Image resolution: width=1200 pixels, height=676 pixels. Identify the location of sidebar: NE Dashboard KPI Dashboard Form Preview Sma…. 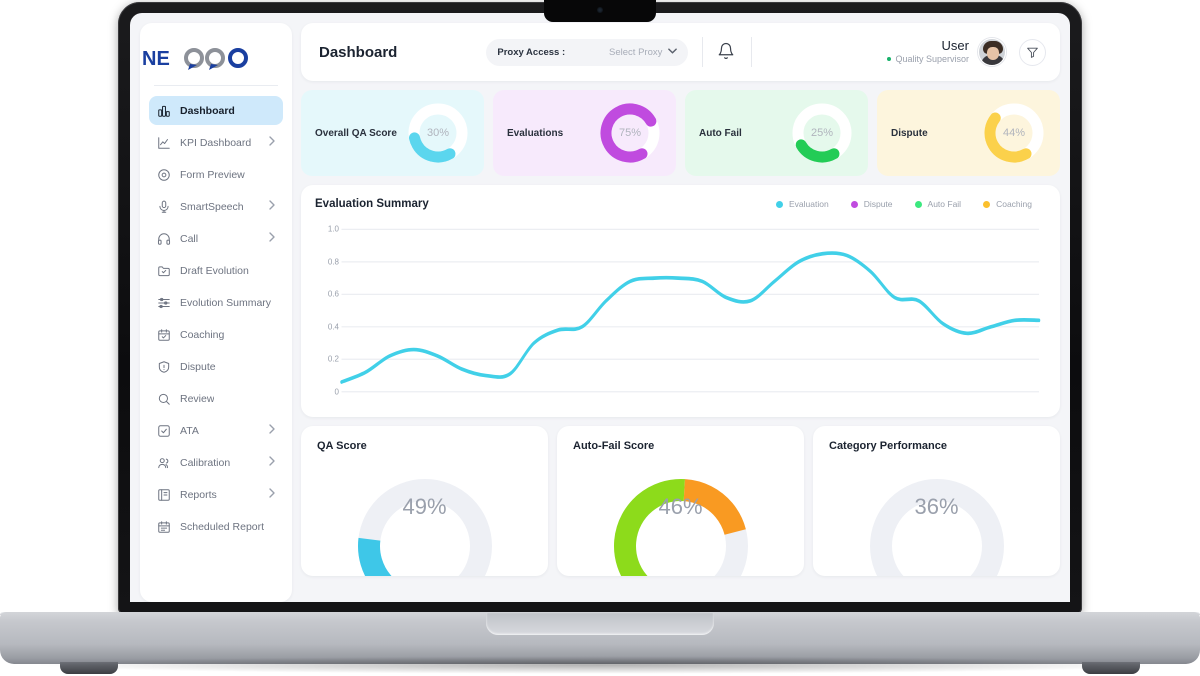
(216, 312).